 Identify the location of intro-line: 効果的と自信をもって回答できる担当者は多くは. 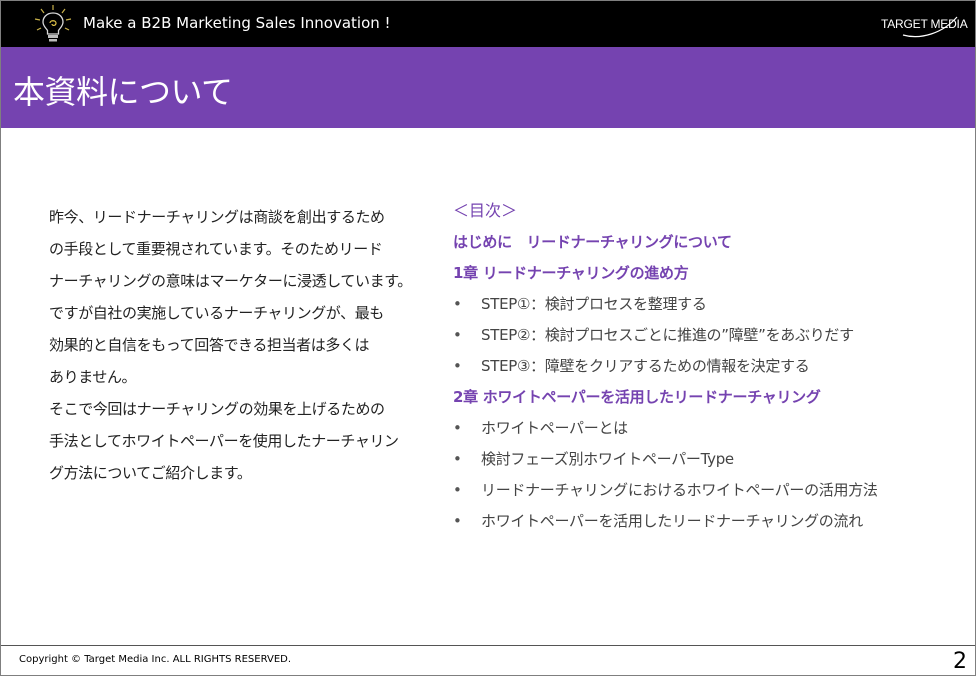
(209, 345).